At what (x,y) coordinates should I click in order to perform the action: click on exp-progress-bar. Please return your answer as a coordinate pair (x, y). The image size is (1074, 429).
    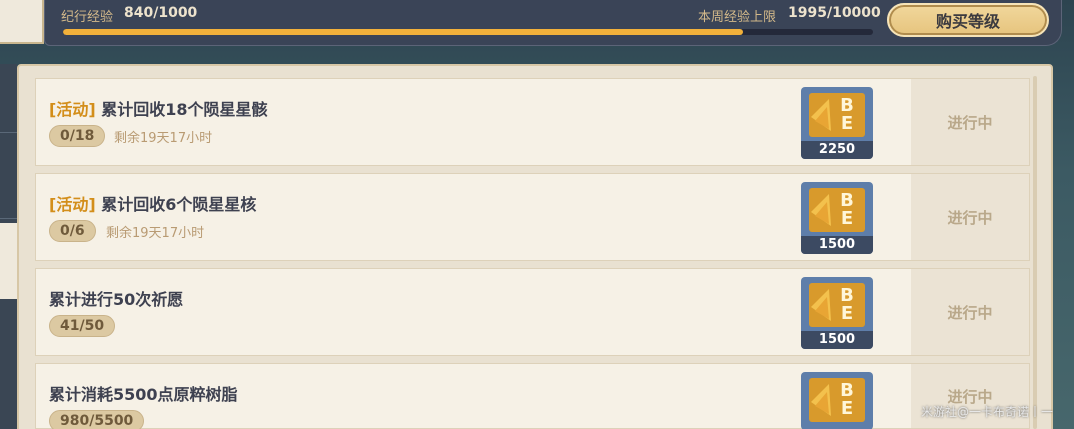
    Looking at the image, I should click on (468, 32).